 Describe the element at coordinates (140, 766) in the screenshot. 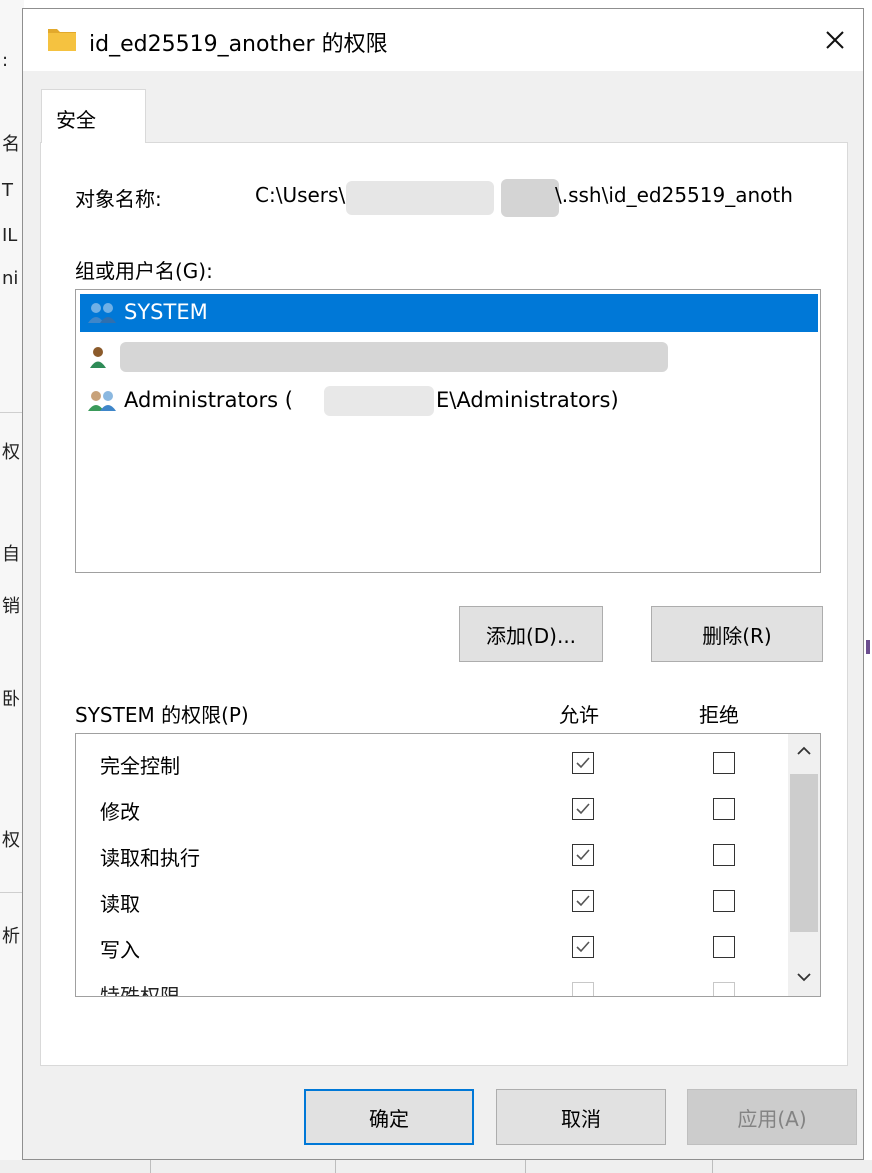

I see `permission-name: 完全控制` at that location.